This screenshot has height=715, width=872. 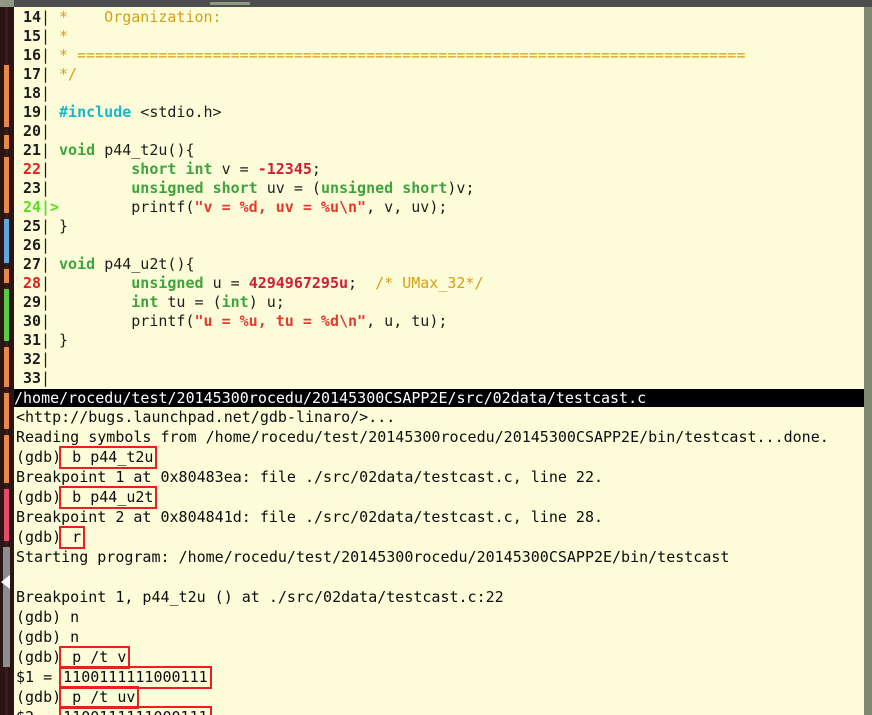 I want to click on line-number: 33, so click(x=31, y=378).